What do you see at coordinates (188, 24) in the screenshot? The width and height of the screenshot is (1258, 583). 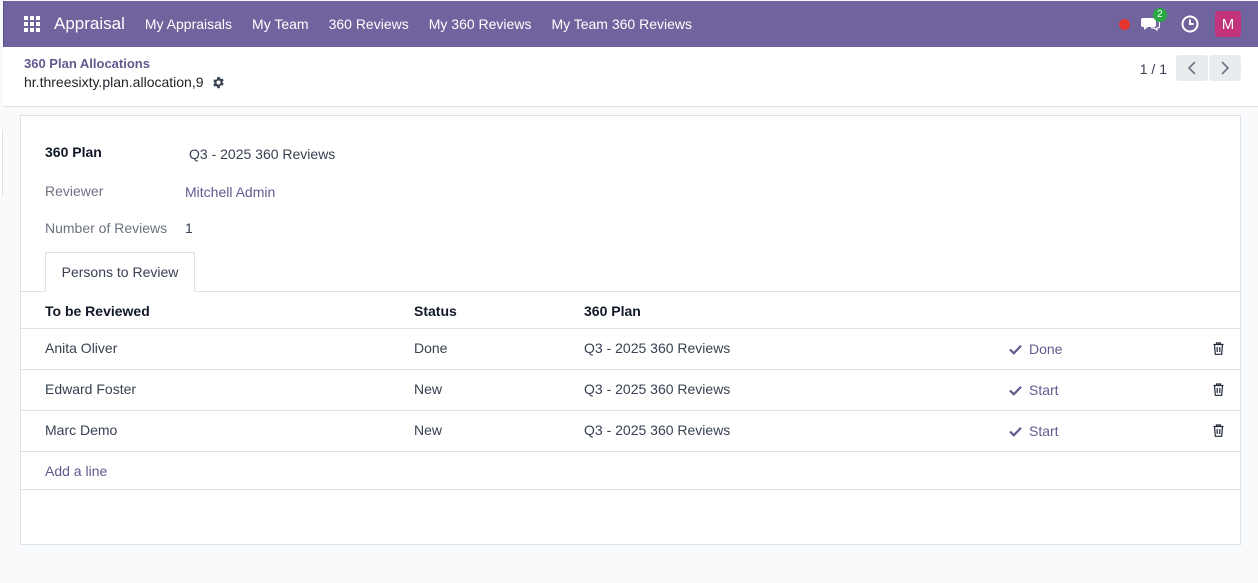 I see `nav-my-appraisals: My Appraisals` at bounding box center [188, 24].